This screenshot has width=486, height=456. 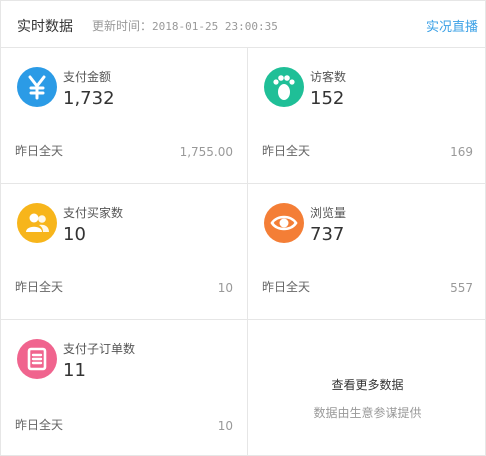 I want to click on metric-label: 支付子订单数, so click(x=99, y=349).